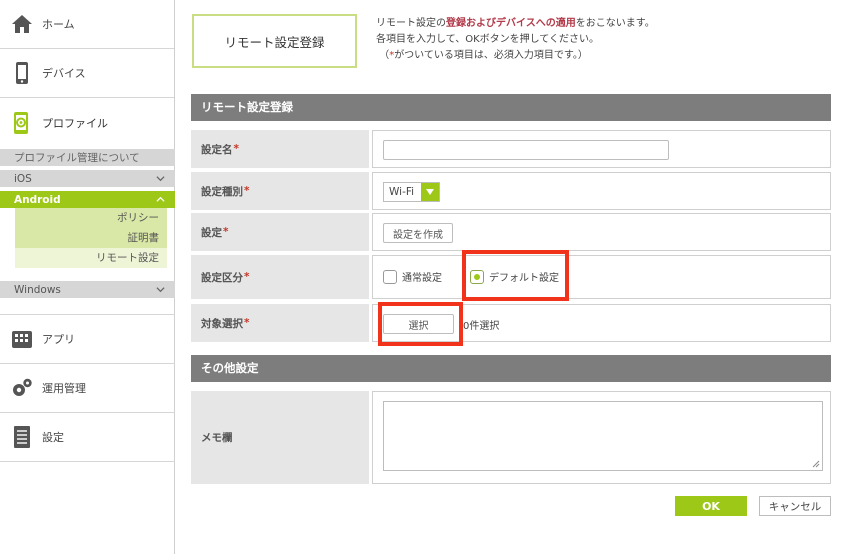 Image resolution: width=868 pixels, height=554 pixels. I want to click on intro-line-2: 各項目を入力して、OKボタンを押してください。, so click(488, 39).